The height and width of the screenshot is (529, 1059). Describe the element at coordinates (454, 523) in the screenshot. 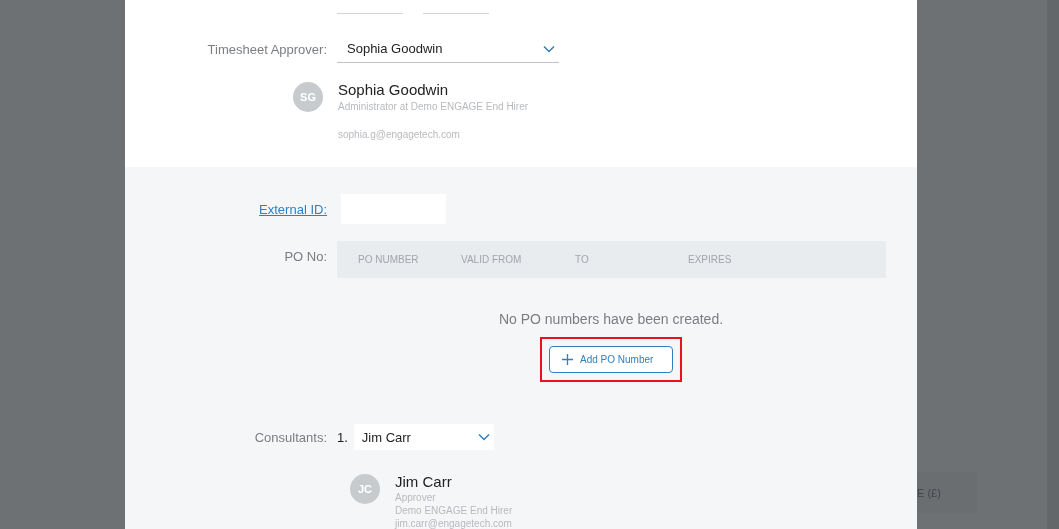

I see `email-text: jim.carr@engagetech.com` at that location.